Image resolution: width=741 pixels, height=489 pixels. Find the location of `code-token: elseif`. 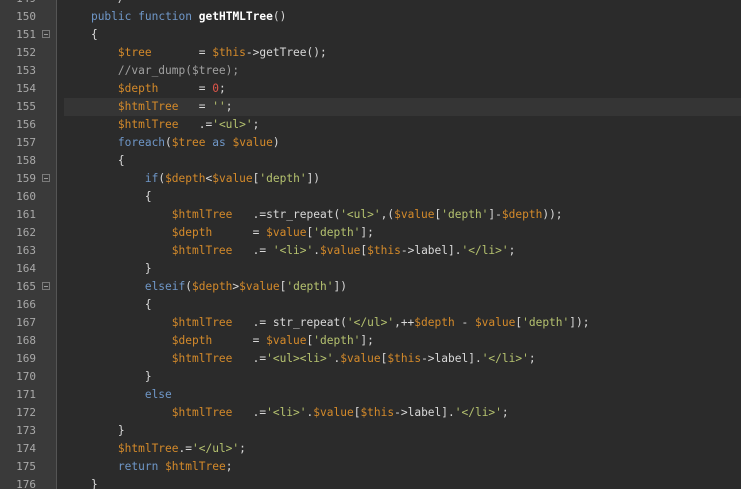

code-token: elseif is located at coordinates (165, 286).